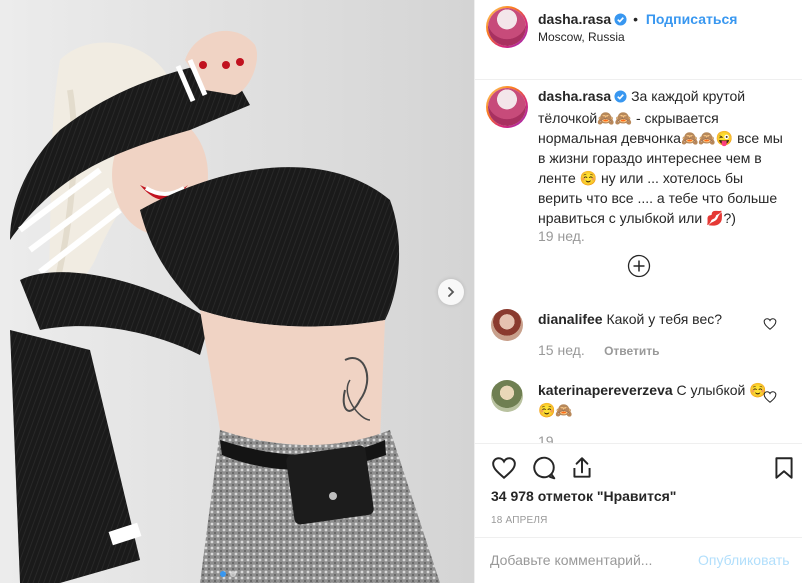 This screenshot has width=802, height=583. I want to click on carousel-next-button, so click(451, 292).